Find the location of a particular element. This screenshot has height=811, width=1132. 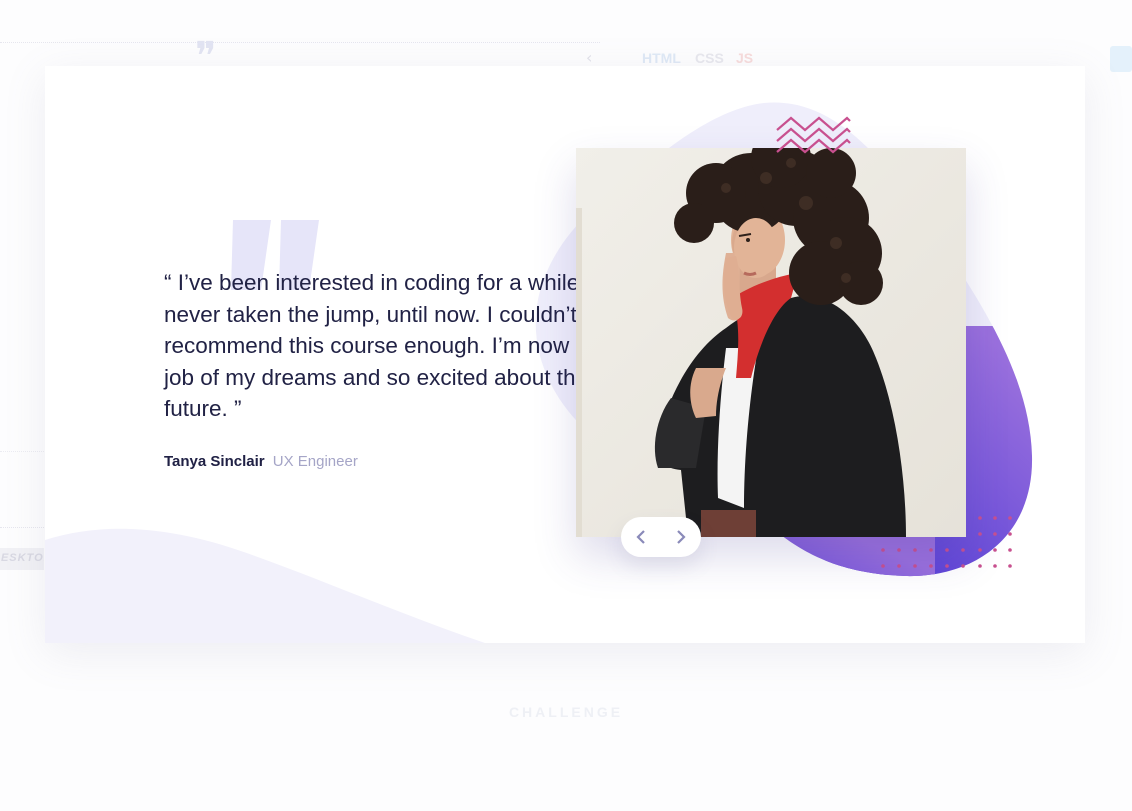

author-name: Tanya Sinclair is located at coordinates (214, 461).